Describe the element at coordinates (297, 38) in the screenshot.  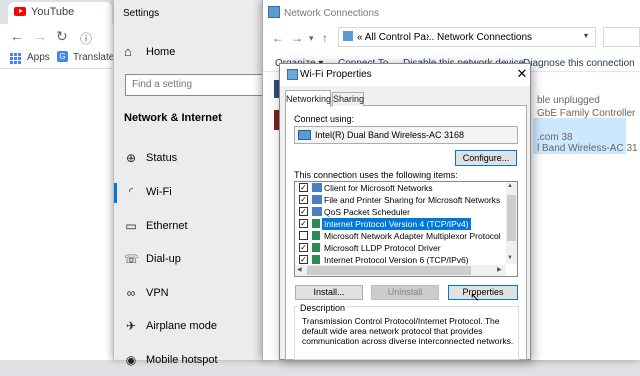
I see `explorer-forward-icon: →` at that location.